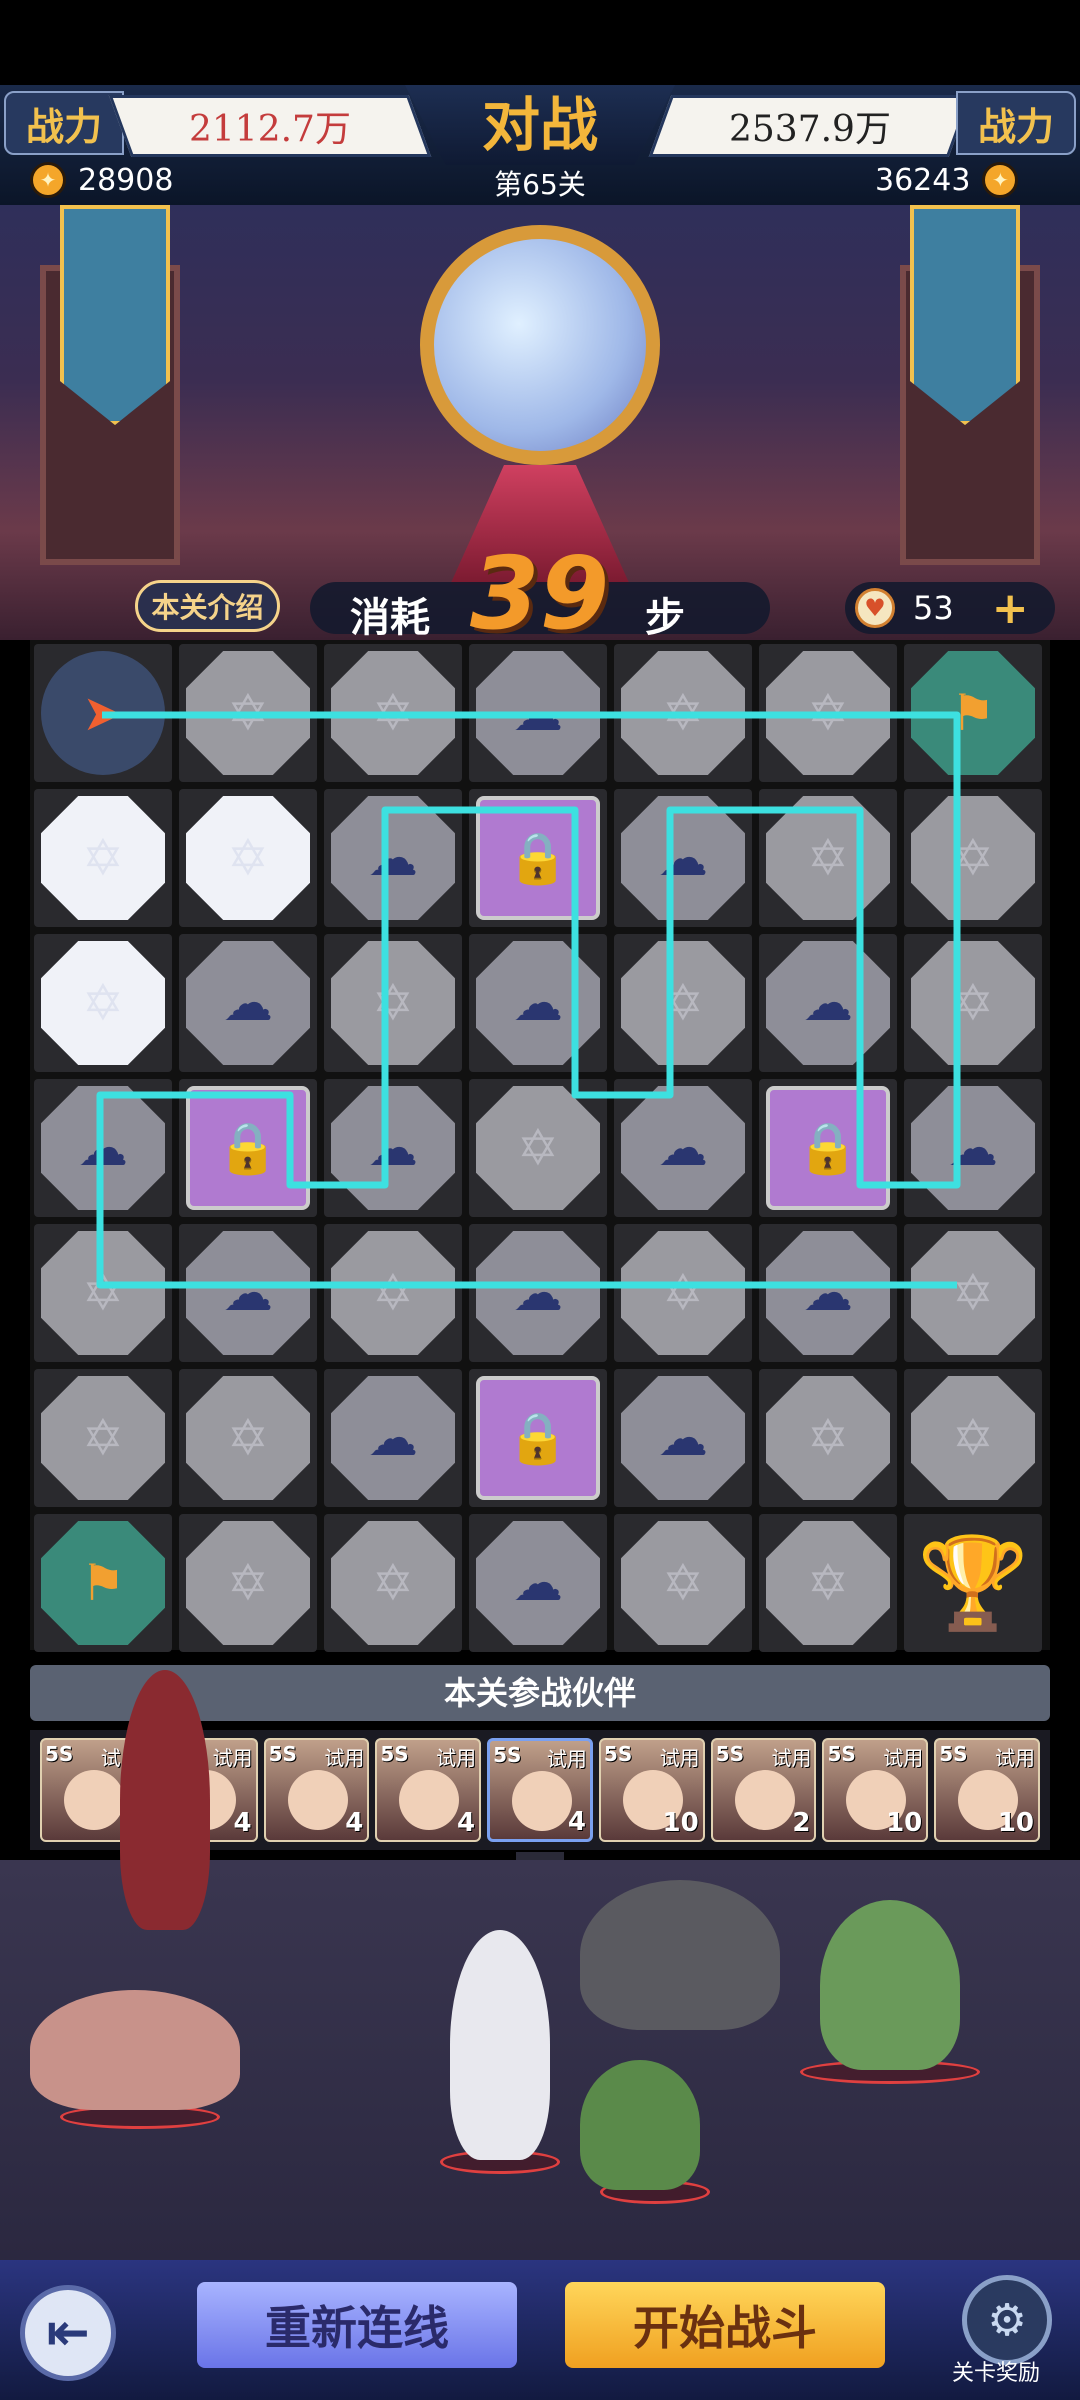 The width and height of the screenshot is (1080, 2400). I want to click on gear-icon: ⚙, so click(1007, 2320).